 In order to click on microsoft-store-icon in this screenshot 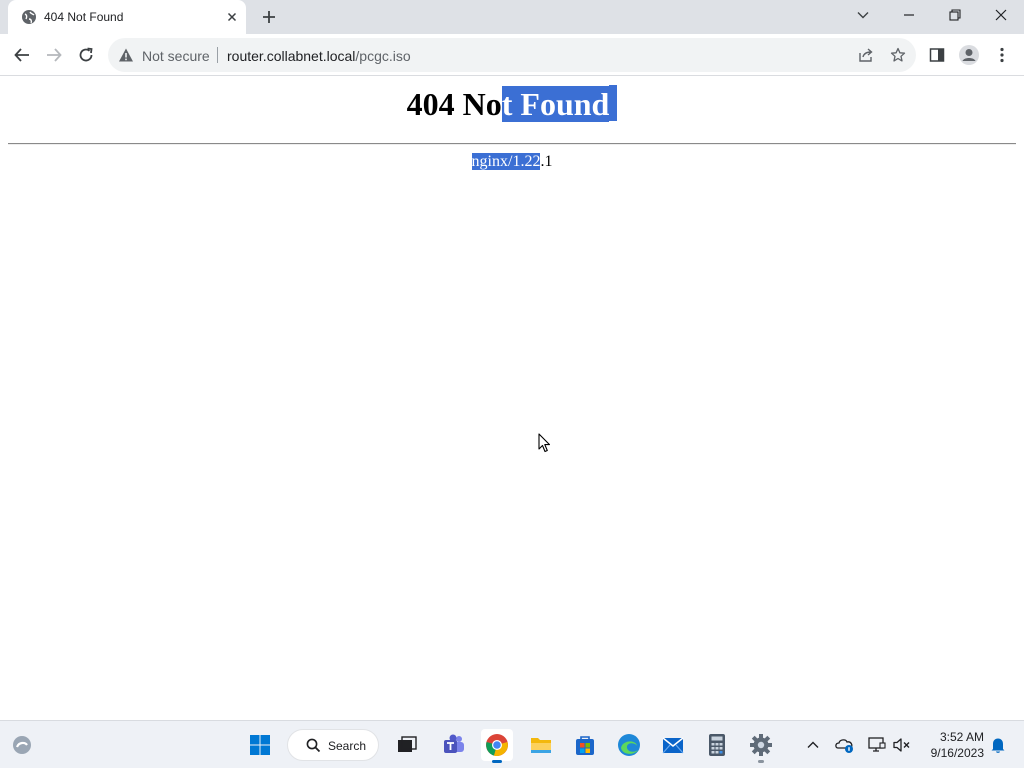, I will do `click(585, 745)`.